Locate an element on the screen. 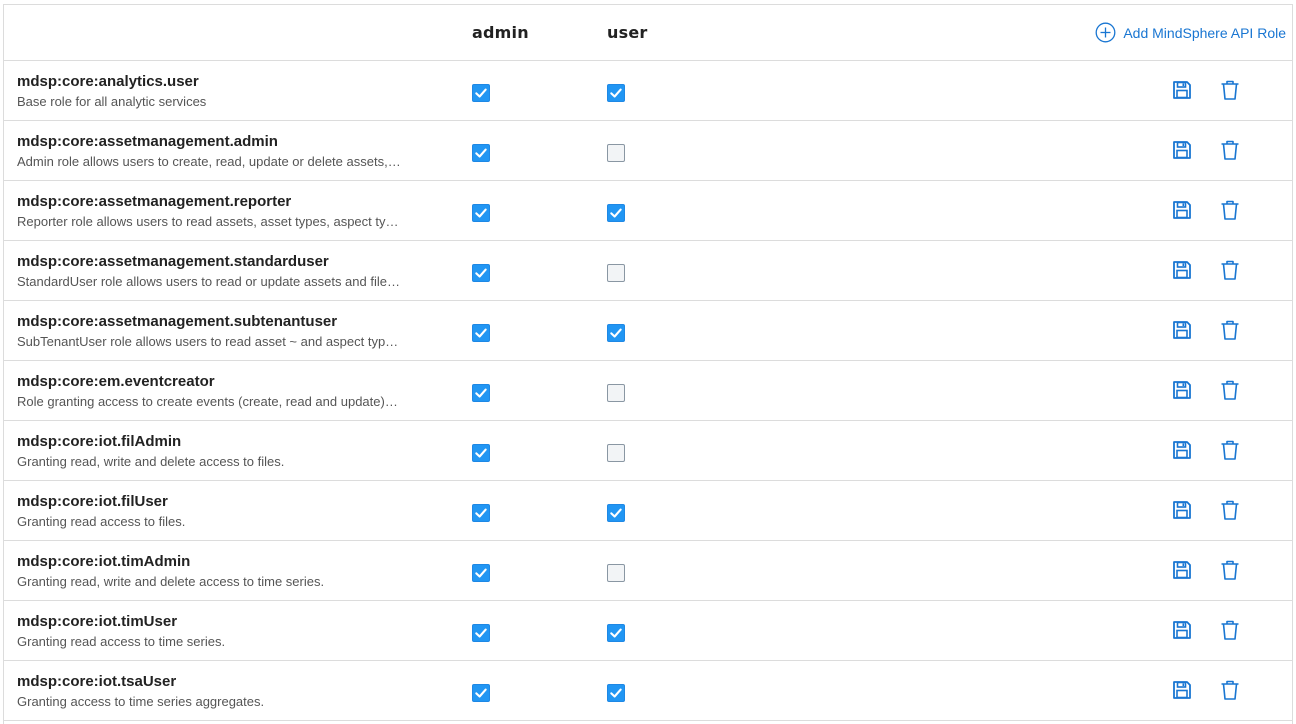  role-name: mdsp:core:assetmanagement.subtenantuser is located at coordinates (177, 321).